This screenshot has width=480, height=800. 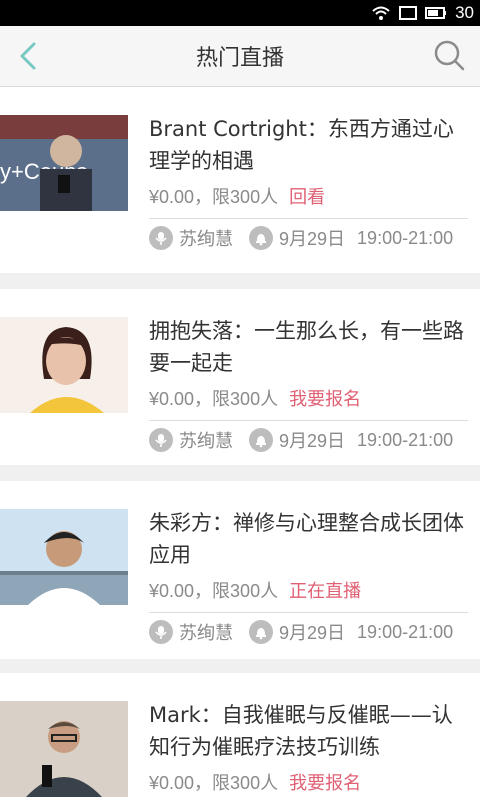 I want to click on search-icon, so click(x=449, y=55).